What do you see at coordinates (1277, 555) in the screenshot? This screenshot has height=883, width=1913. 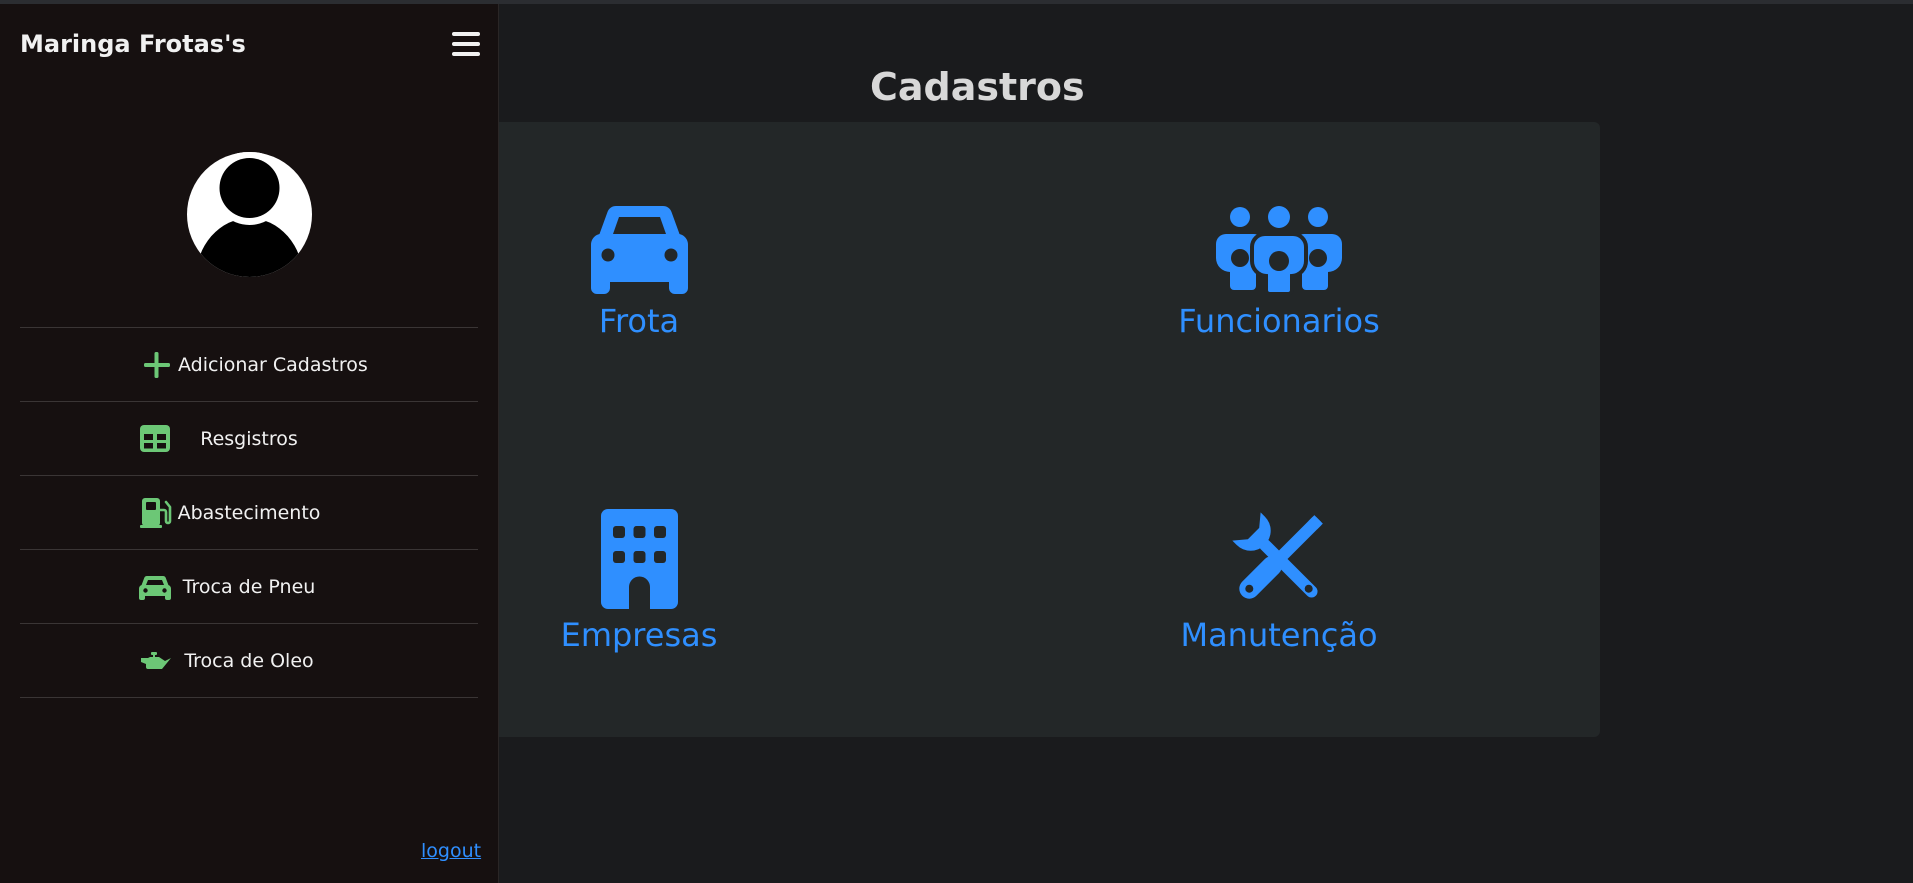 I see `screwdriver-wrench-icon` at bounding box center [1277, 555].